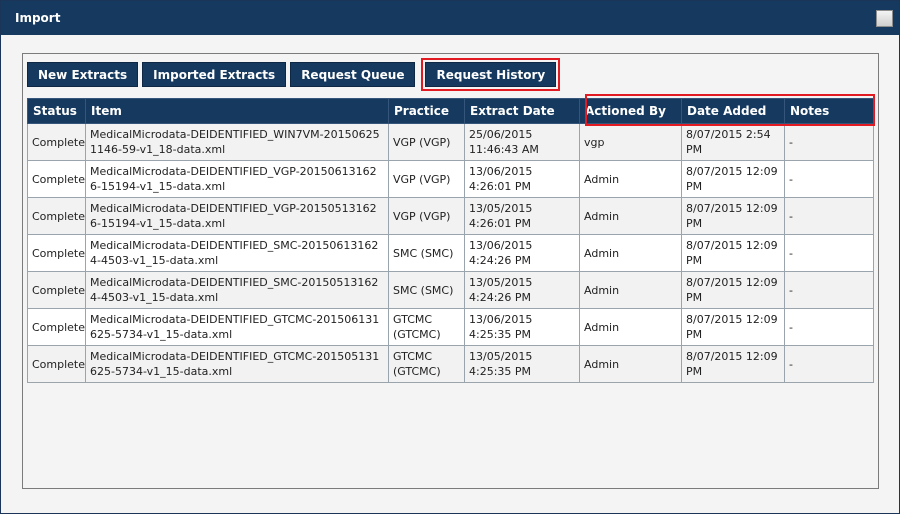 The image size is (900, 514). Describe the element at coordinates (214, 74) in the screenshot. I see `tab-imported-extracts: Imported Extracts` at that location.